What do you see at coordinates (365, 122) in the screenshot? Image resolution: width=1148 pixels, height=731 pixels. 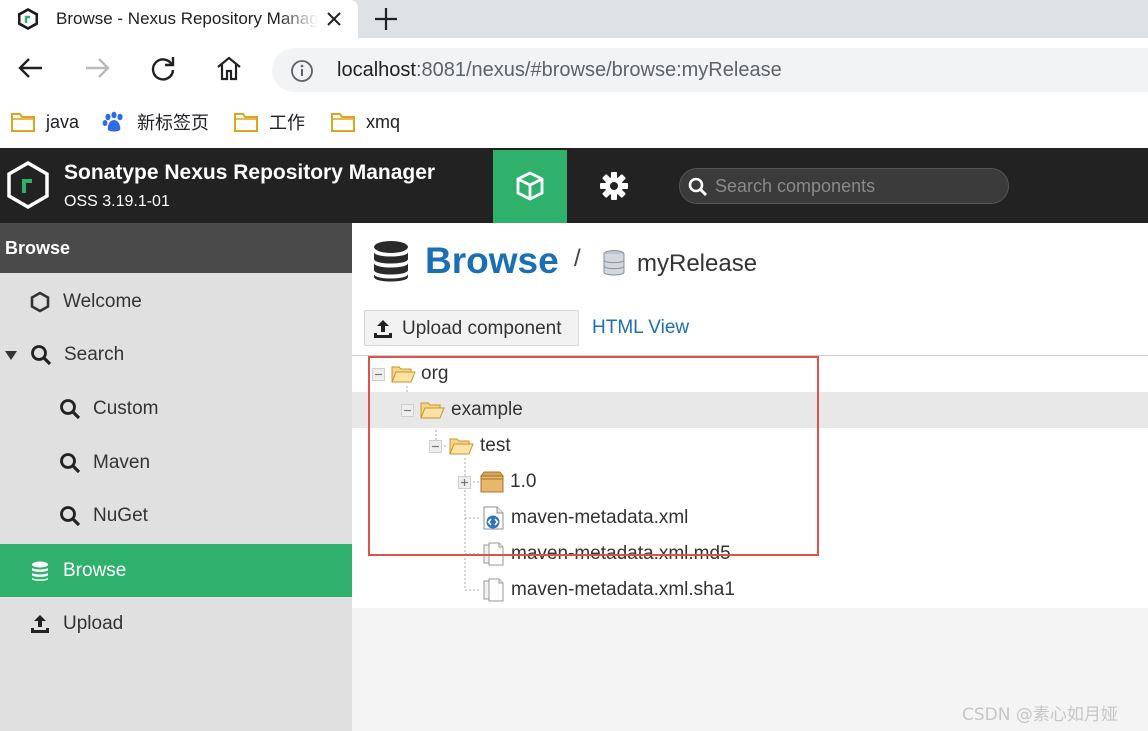 I see `bookmark-xmq: xmq` at bounding box center [365, 122].